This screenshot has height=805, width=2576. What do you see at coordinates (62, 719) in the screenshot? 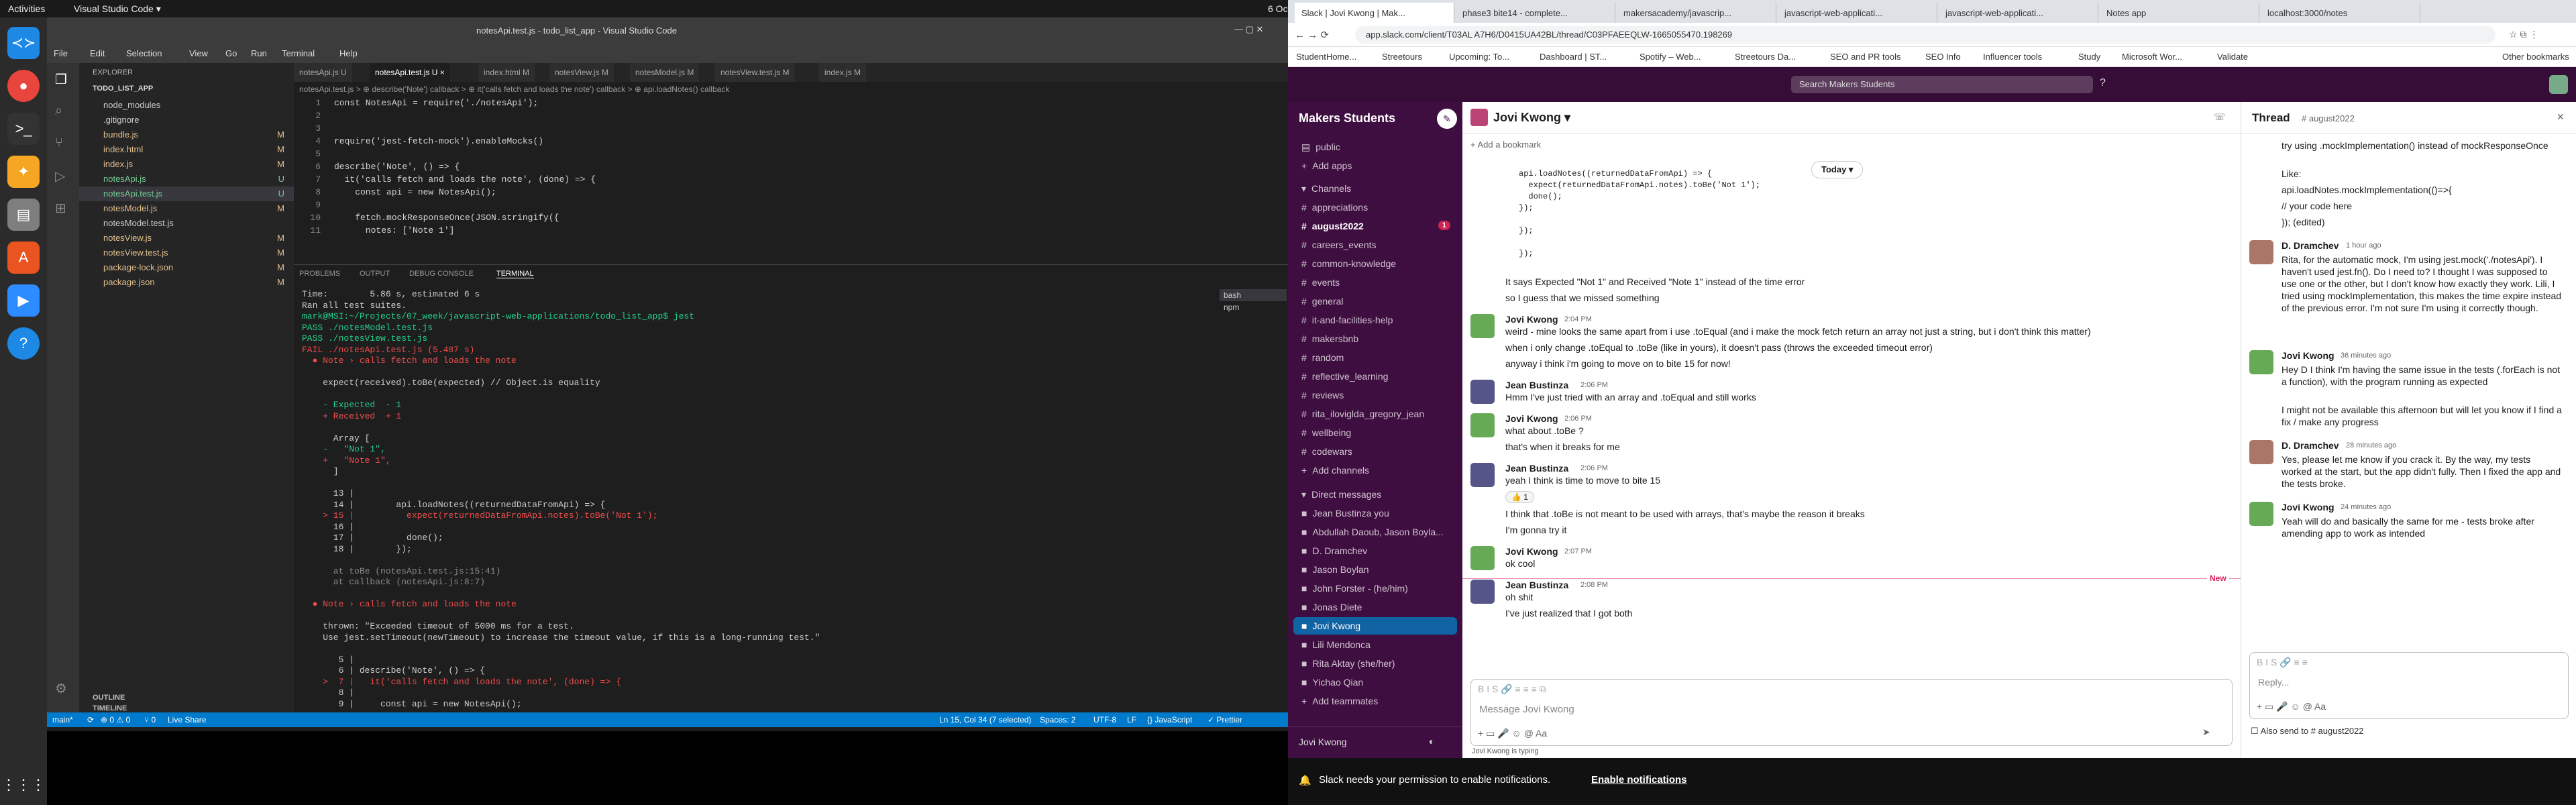
I see `branch-status: main*` at bounding box center [62, 719].